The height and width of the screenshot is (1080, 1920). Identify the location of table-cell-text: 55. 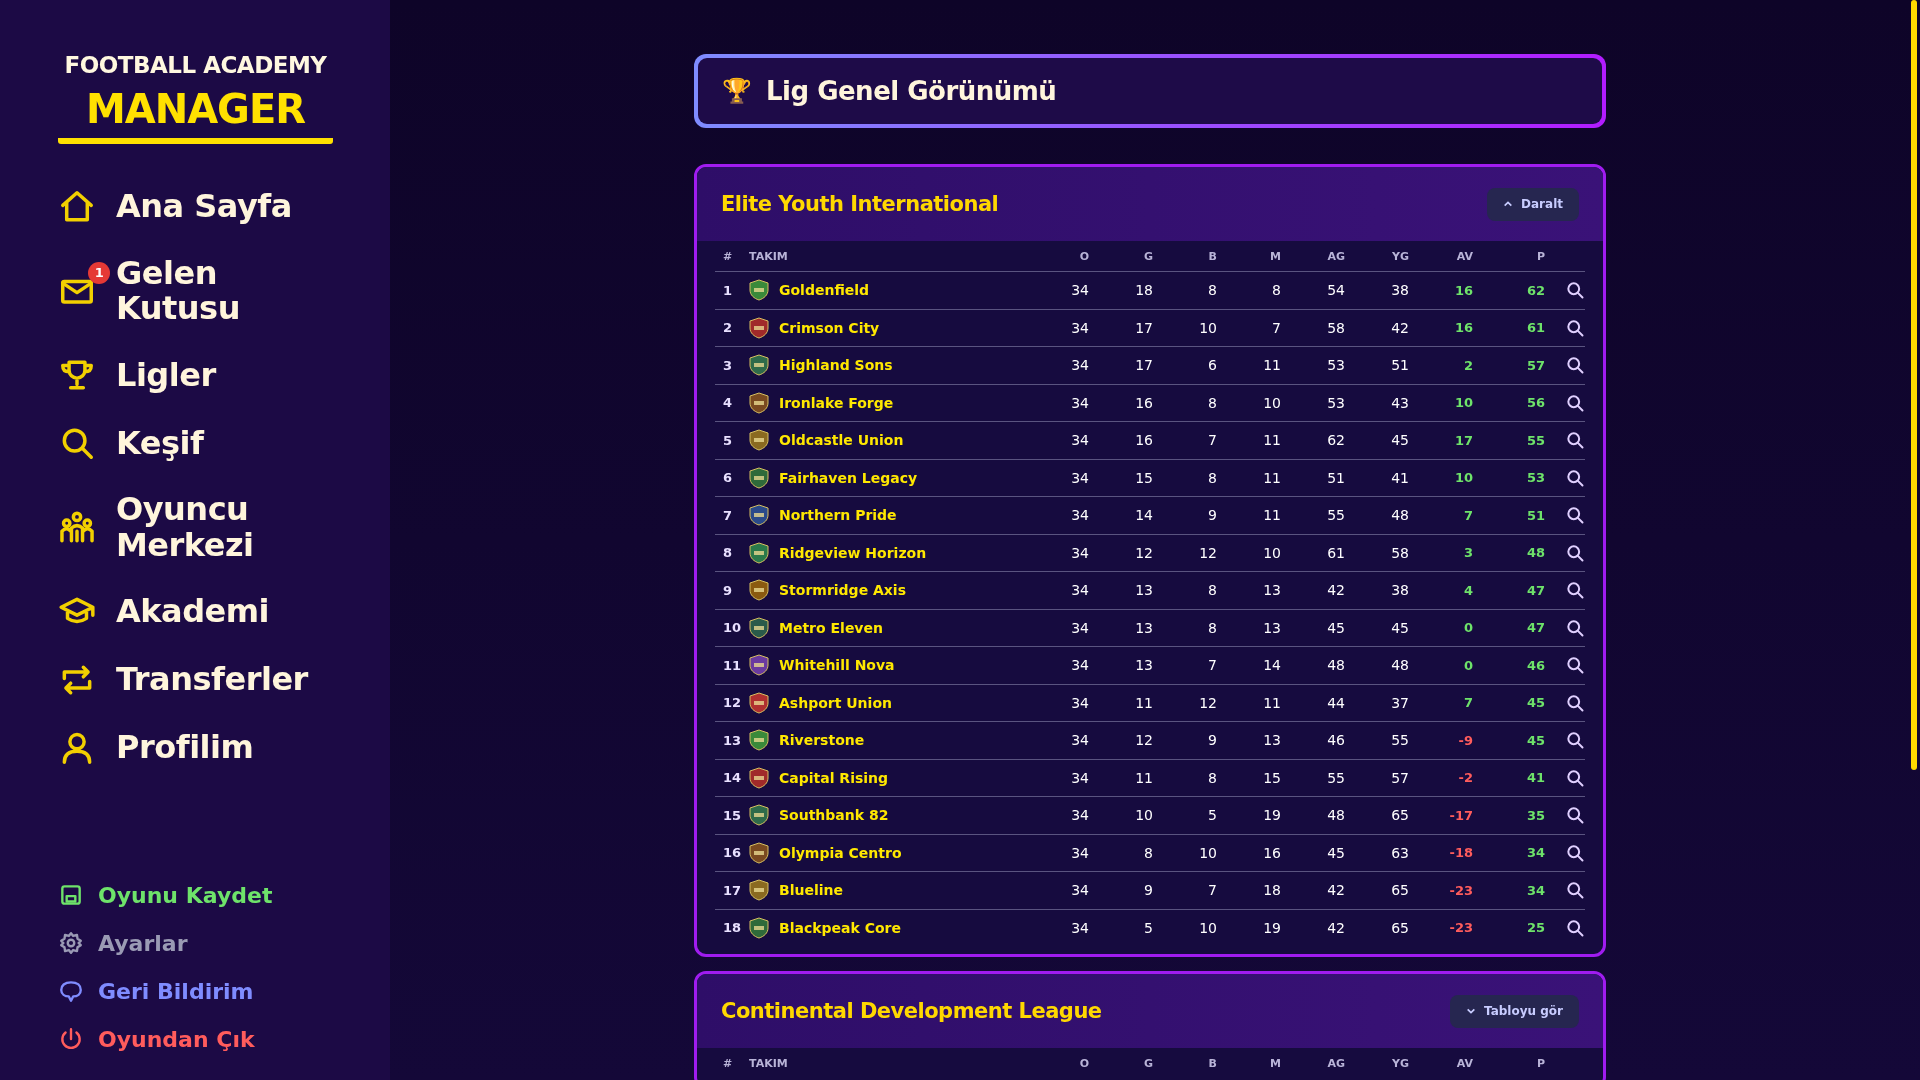
(1335, 777).